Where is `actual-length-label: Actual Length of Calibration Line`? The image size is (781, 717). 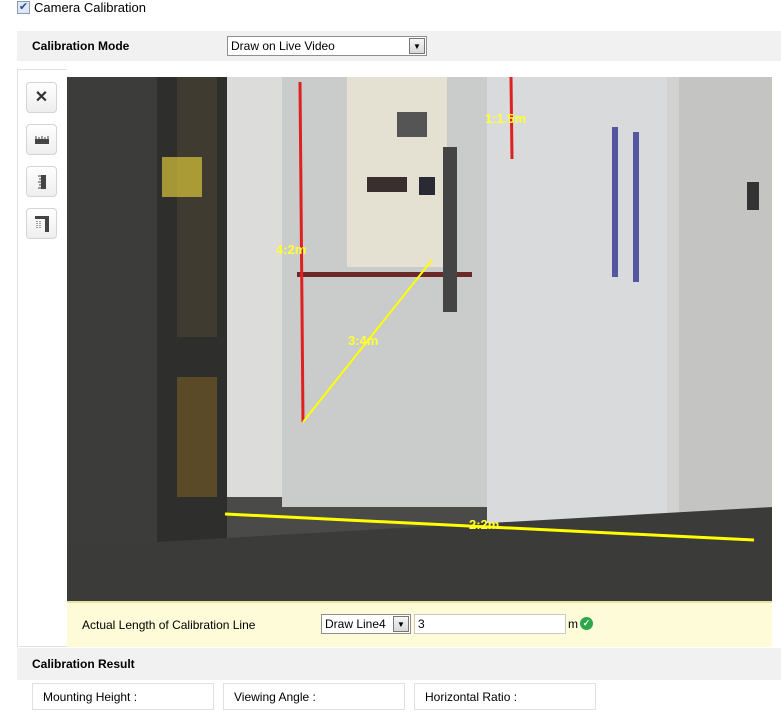 actual-length-label: Actual Length of Calibration Line is located at coordinates (169, 625).